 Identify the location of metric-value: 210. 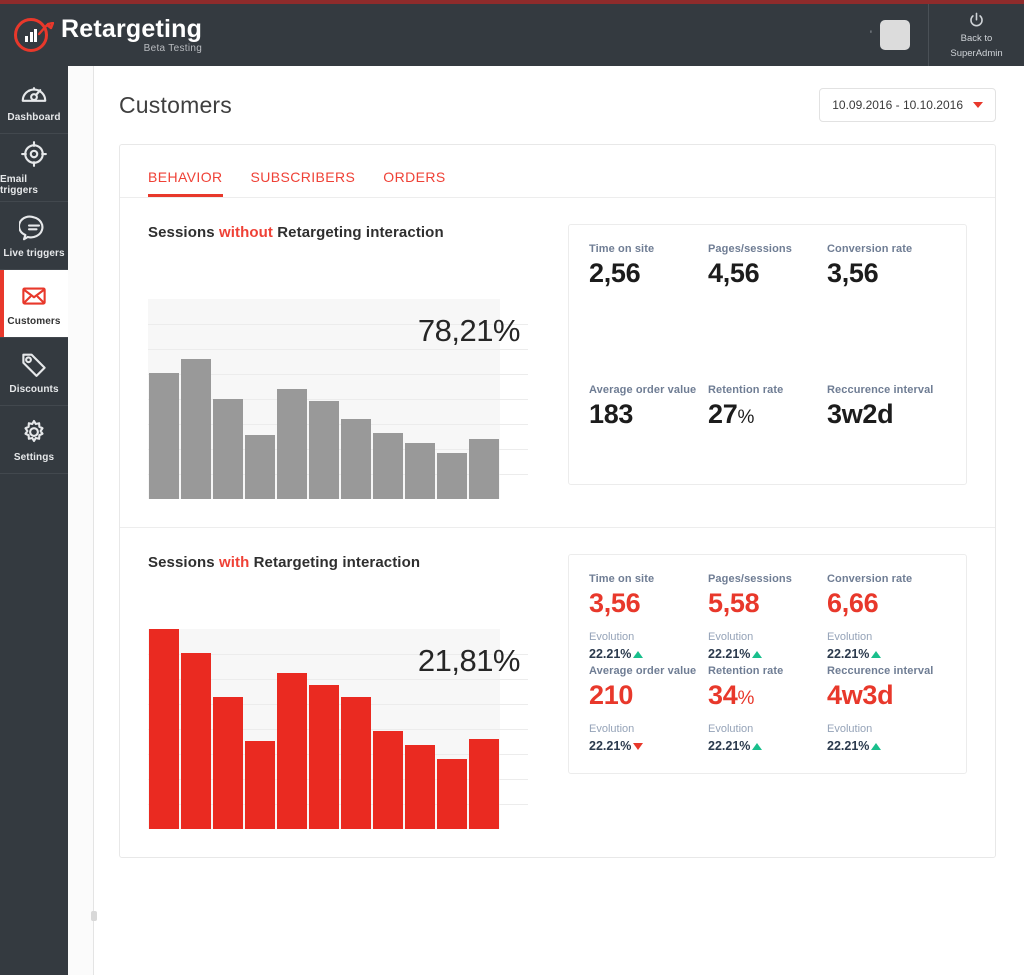
(648, 695).